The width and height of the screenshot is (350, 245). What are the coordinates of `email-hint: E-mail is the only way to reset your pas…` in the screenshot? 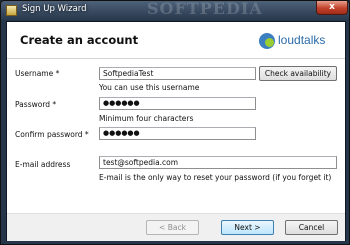 It's located at (215, 177).